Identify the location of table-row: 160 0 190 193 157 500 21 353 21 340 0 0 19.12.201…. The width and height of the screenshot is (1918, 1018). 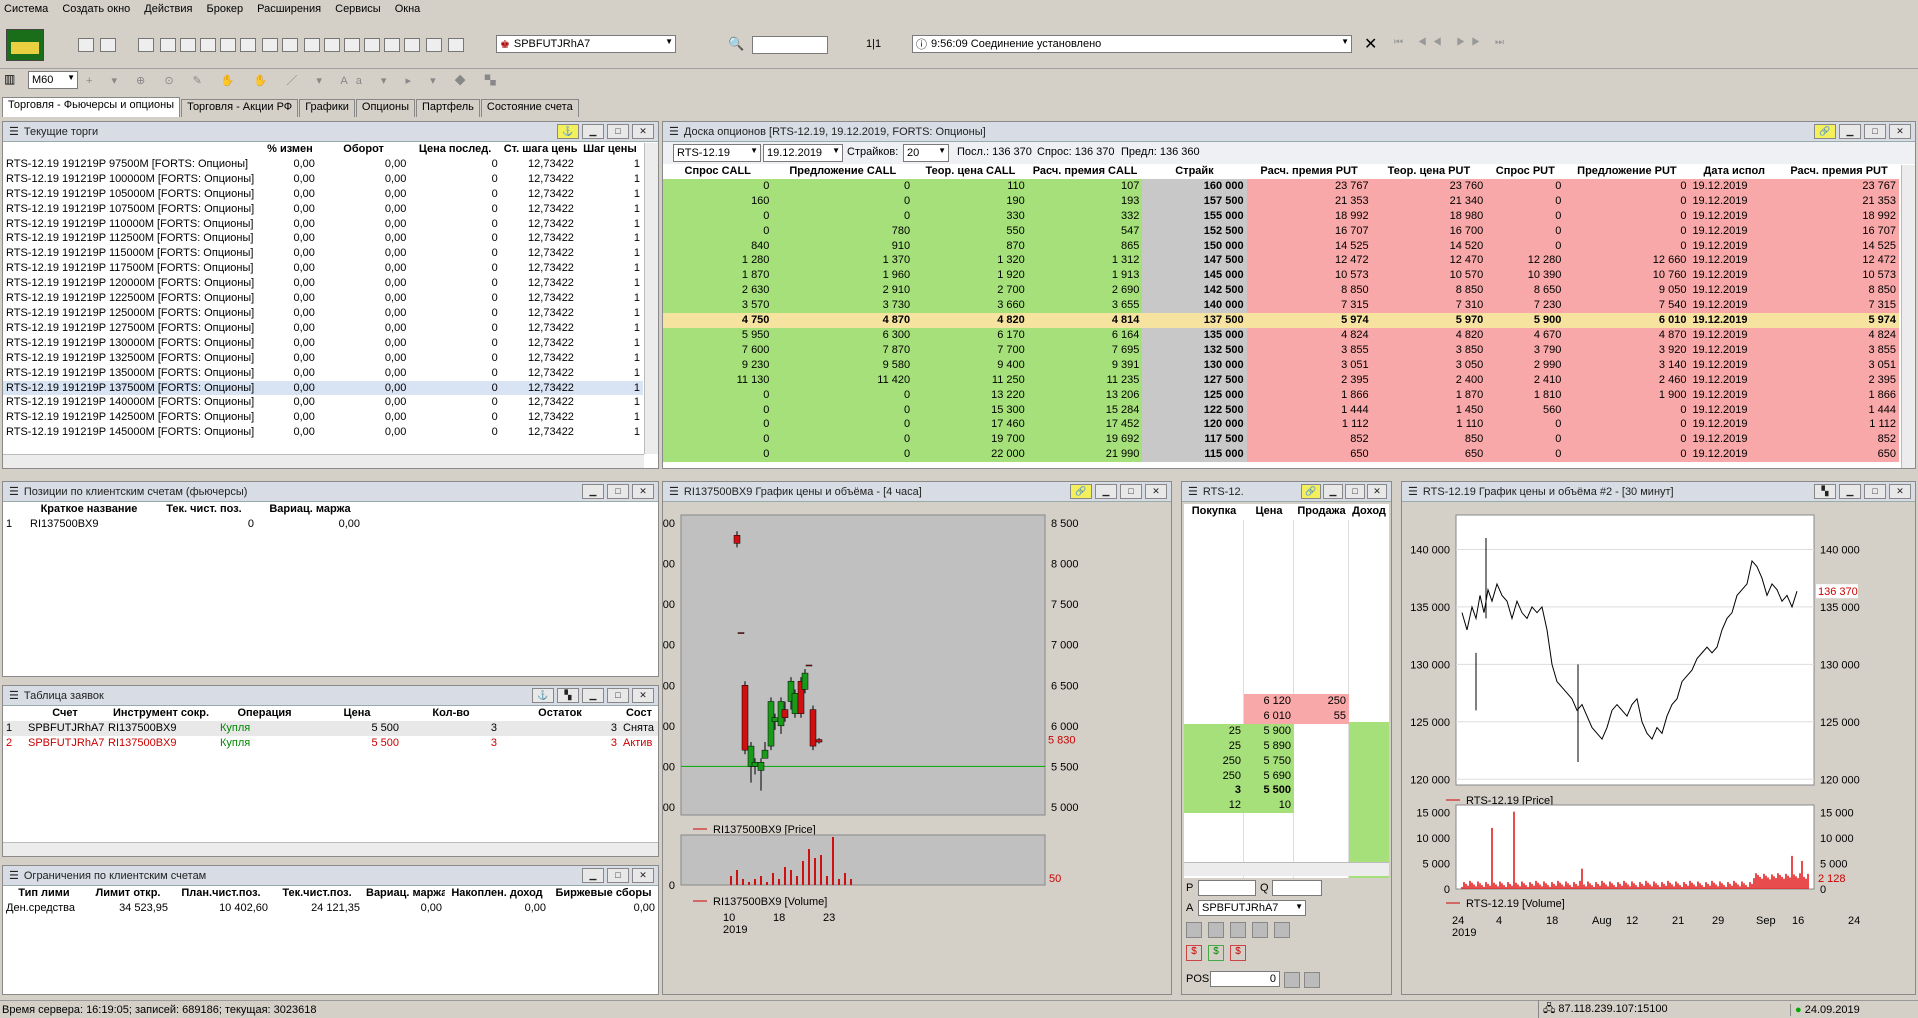
(1281, 201).